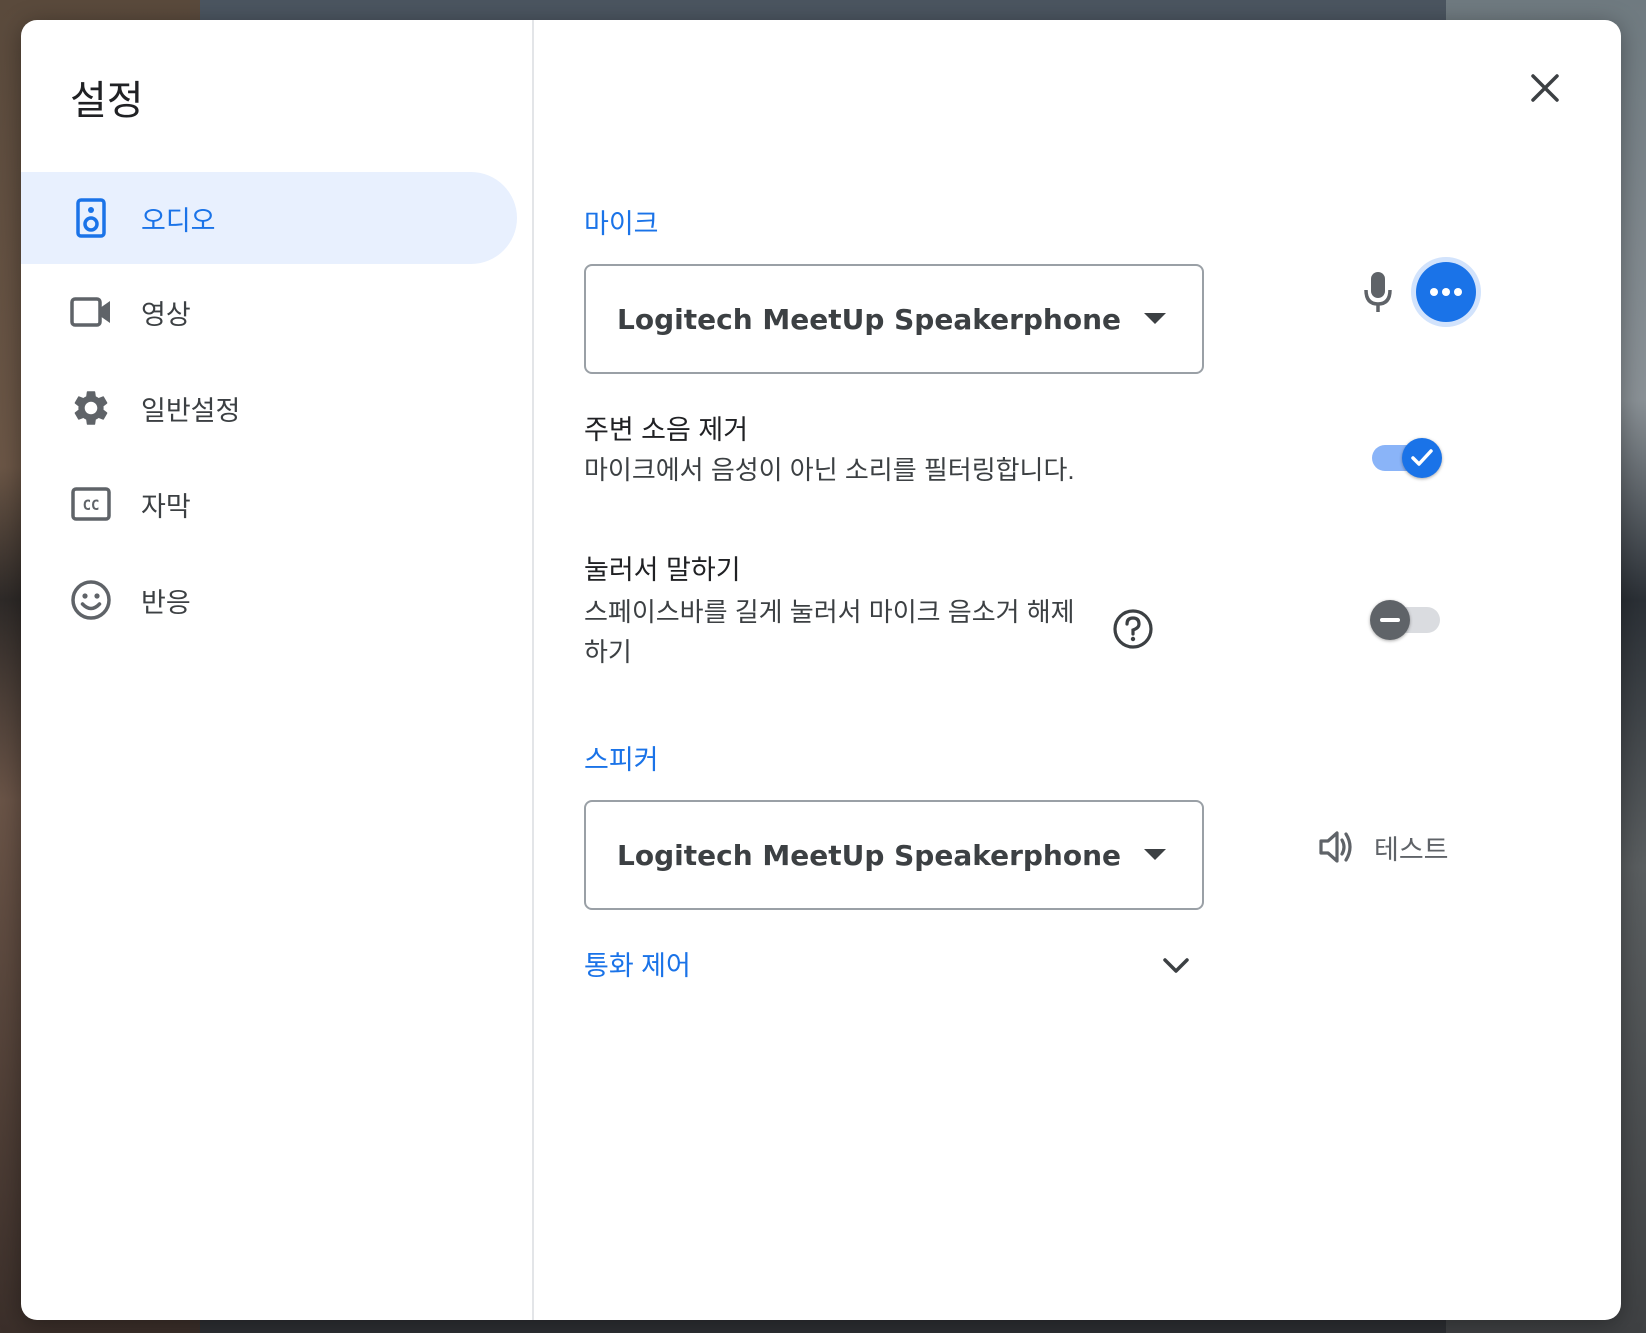 The image size is (1646, 1333). What do you see at coordinates (269, 312) in the screenshot?
I see `nav-item-video: 영상` at bounding box center [269, 312].